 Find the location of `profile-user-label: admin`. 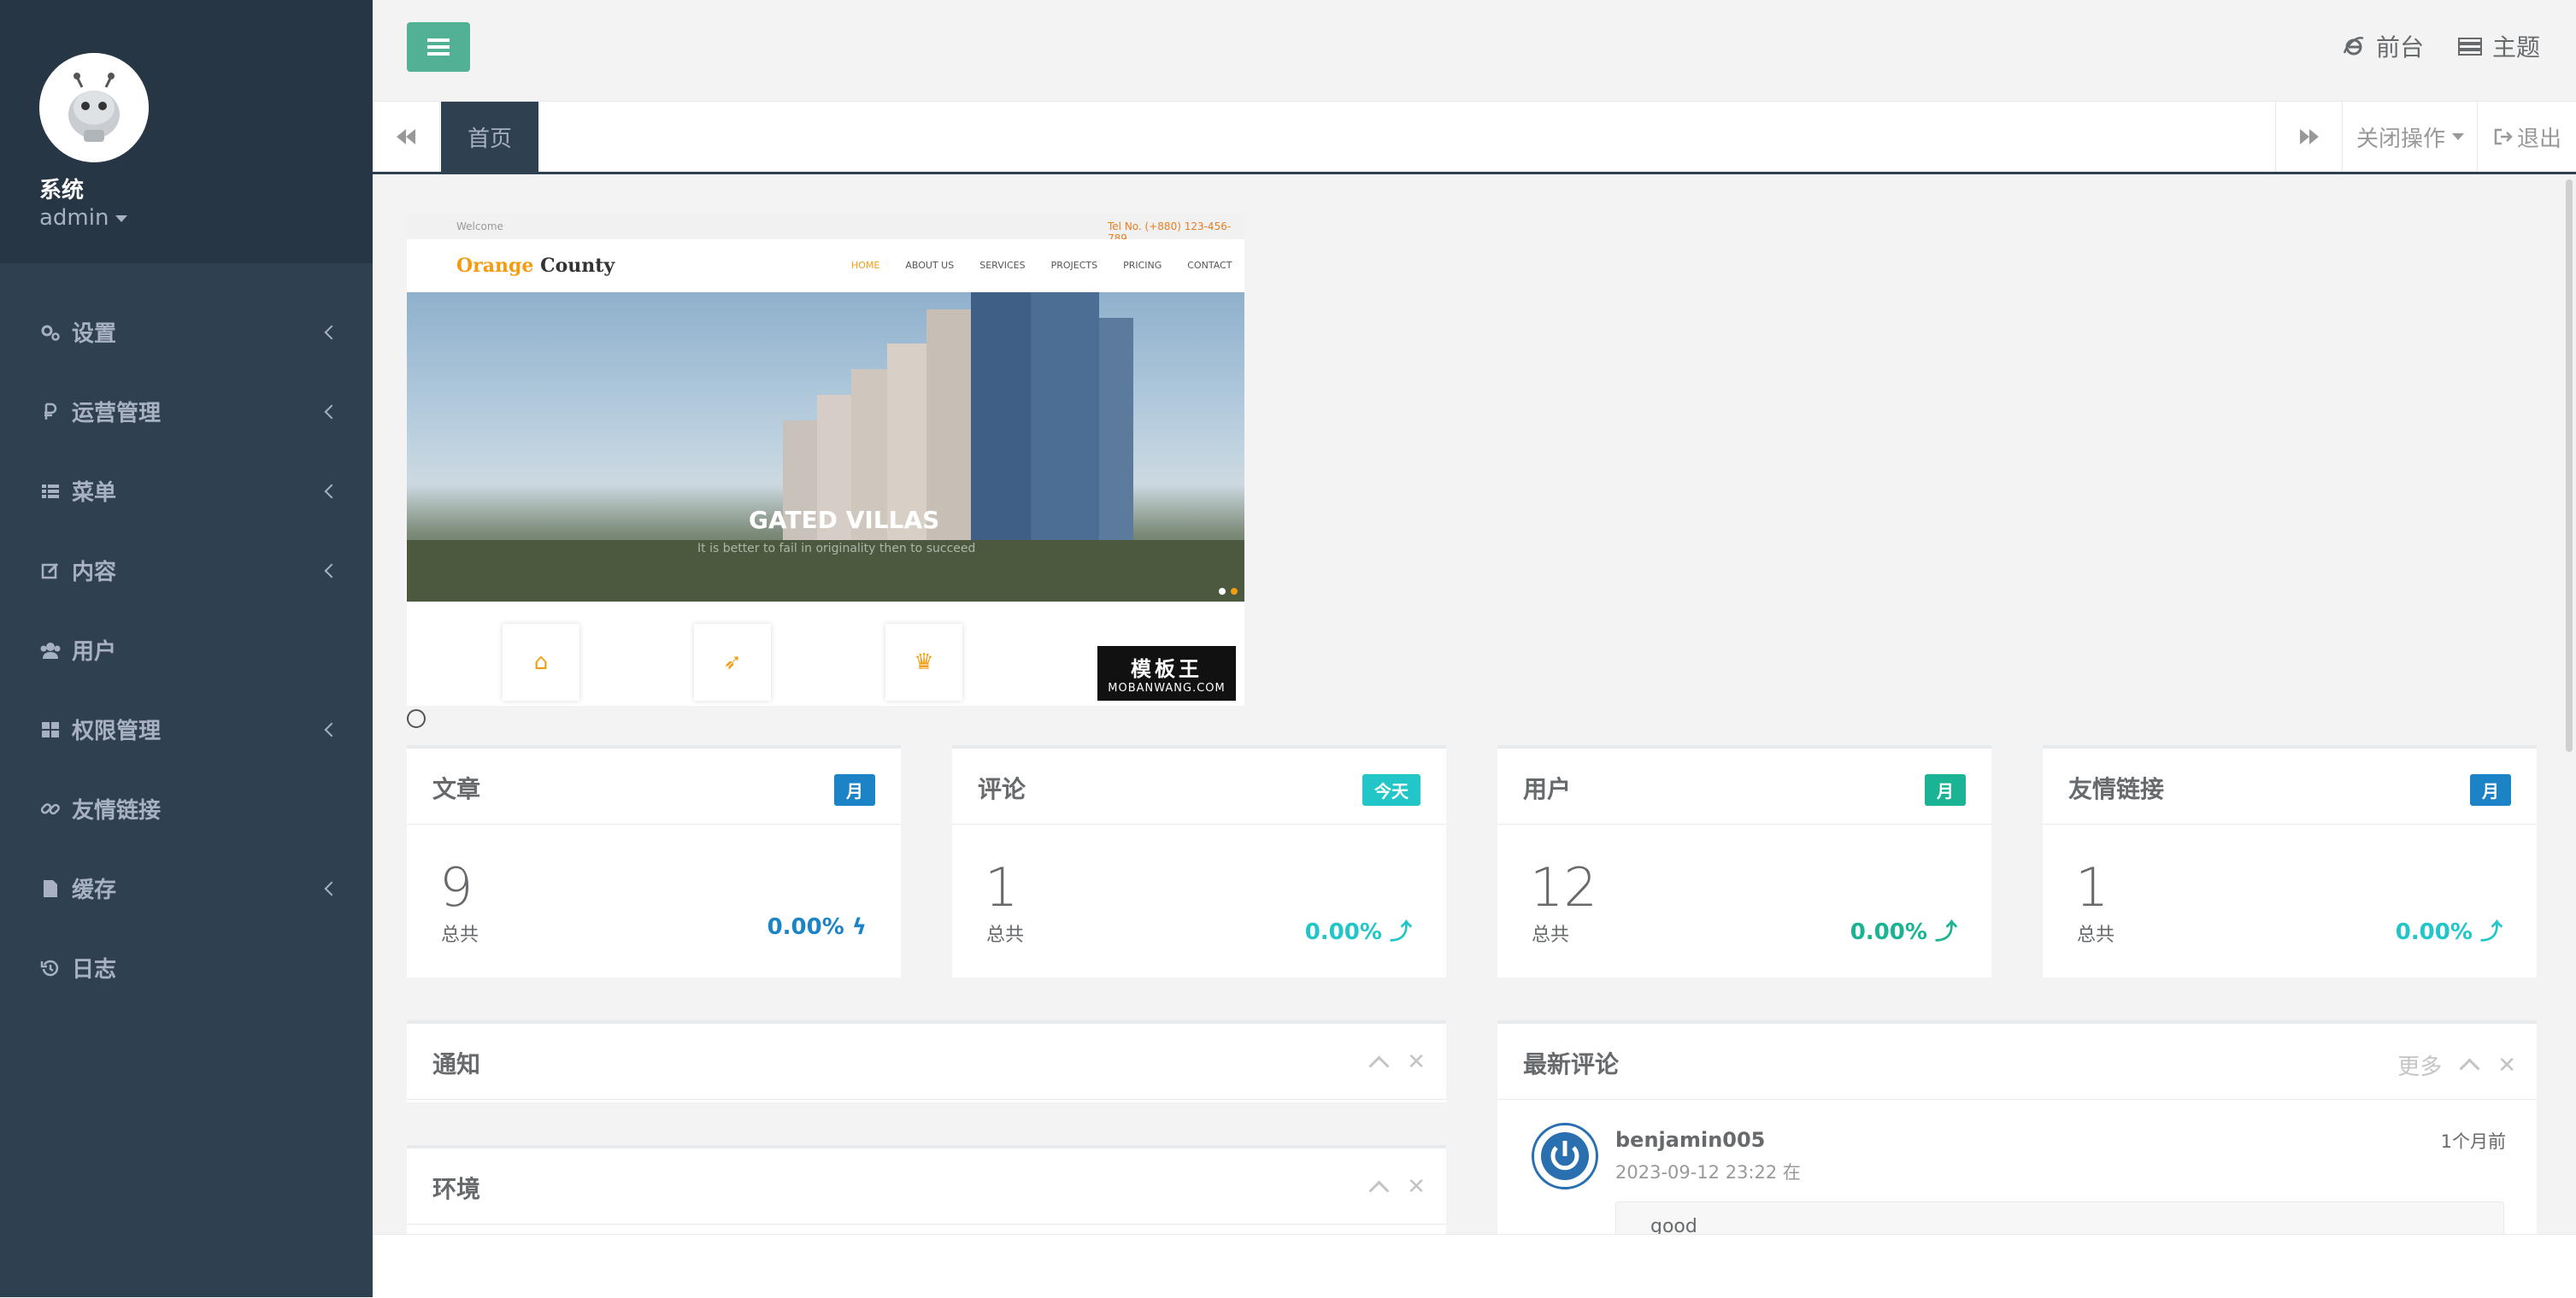

profile-user-label: admin is located at coordinates (74, 218).